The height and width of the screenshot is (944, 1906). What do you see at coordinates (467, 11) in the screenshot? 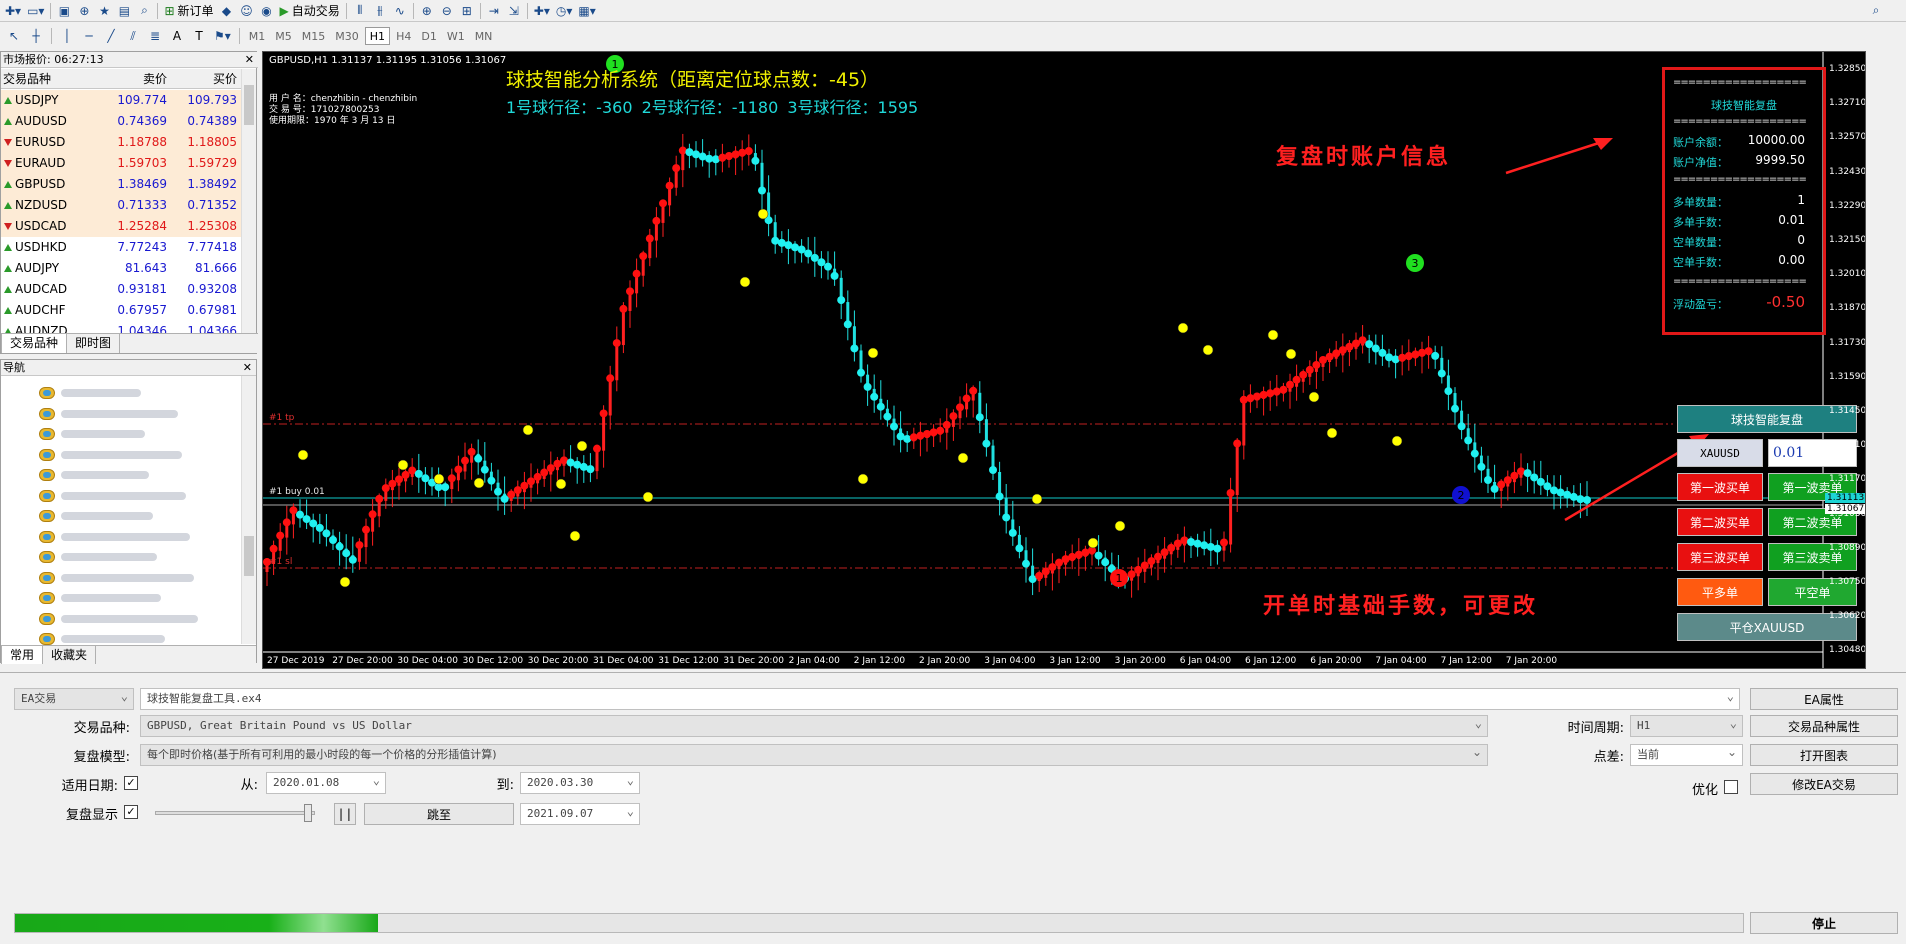
I see `tile-windows-icon: ⊞` at bounding box center [467, 11].